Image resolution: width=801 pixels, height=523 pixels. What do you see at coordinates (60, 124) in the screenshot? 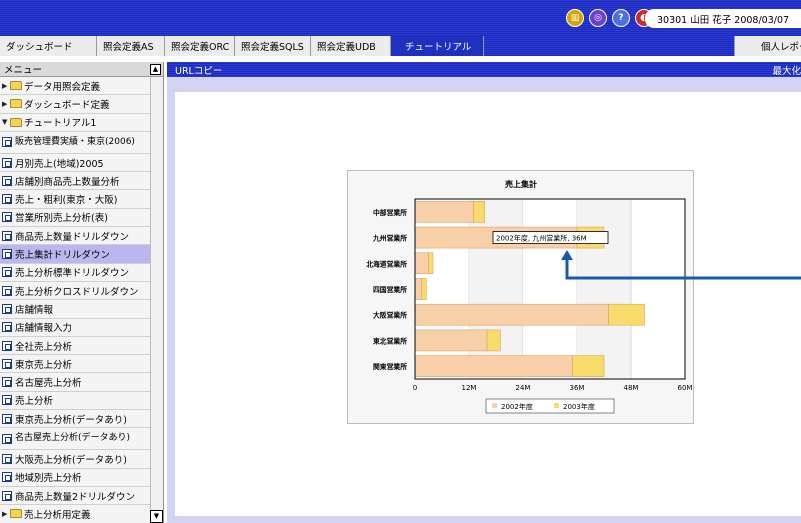
I see `folder-label: チュートリアル1` at bounding box center [60, 124].